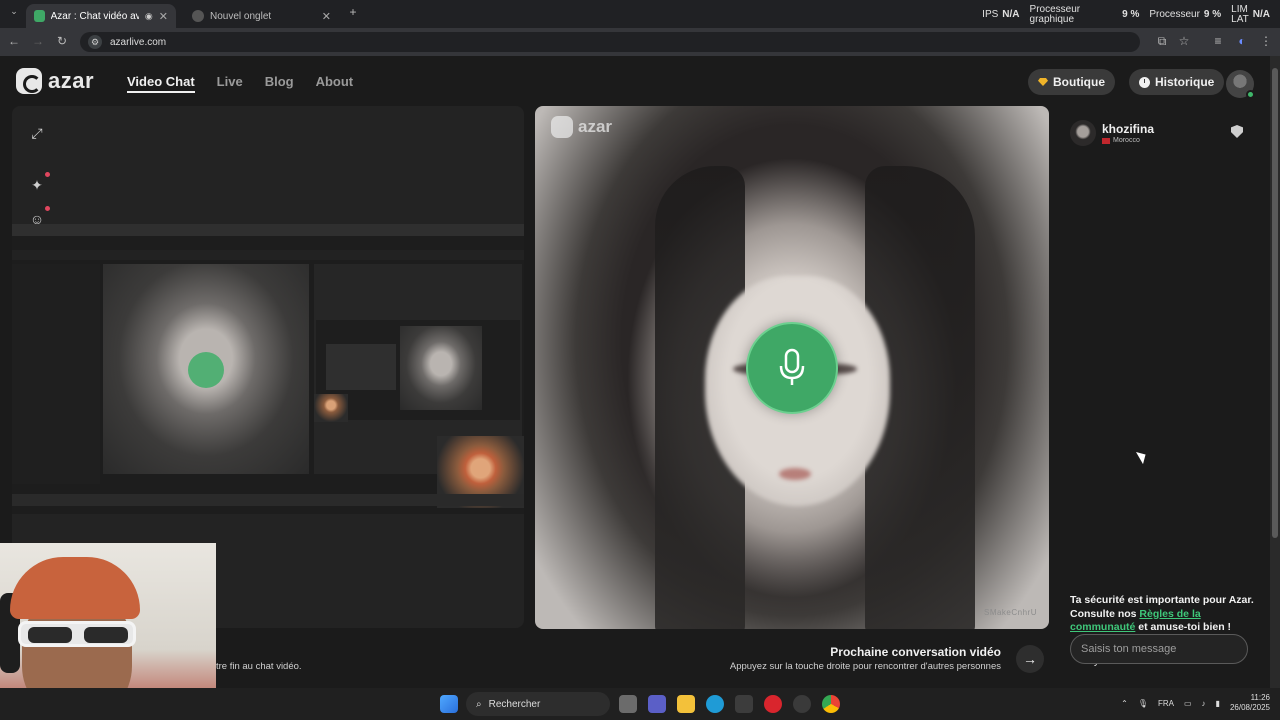  I want to click on menu-kebab-icon: ⋮, so click(1266, 41).